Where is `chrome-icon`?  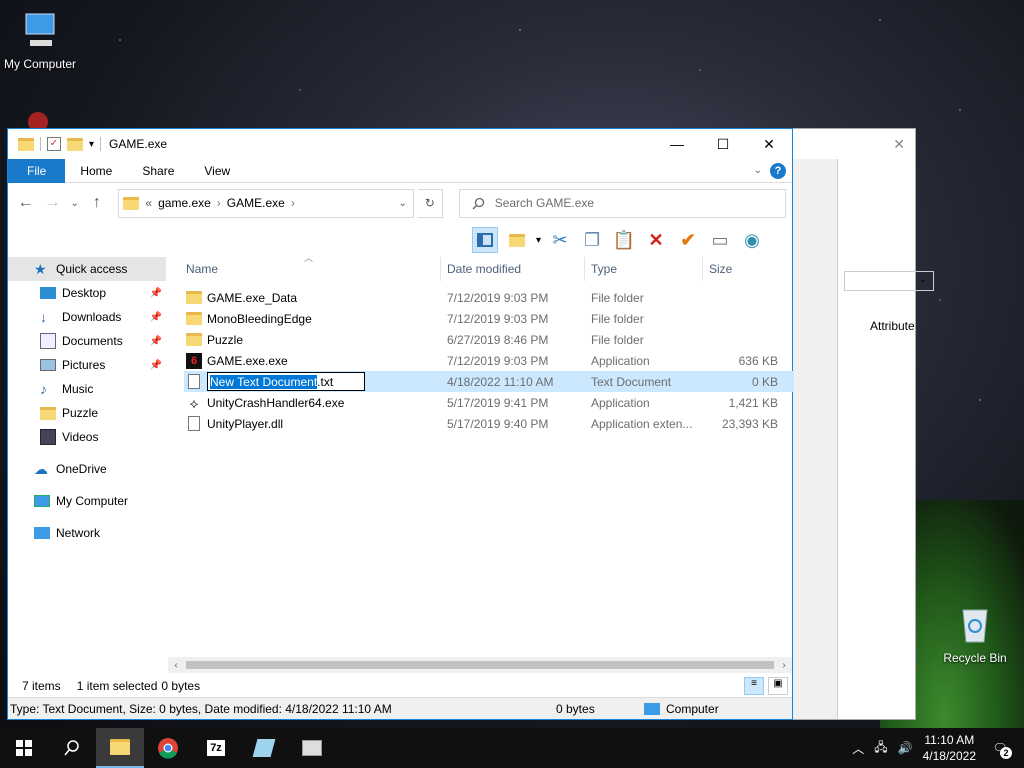 chrome-icon is located at coordinates (168, 748).